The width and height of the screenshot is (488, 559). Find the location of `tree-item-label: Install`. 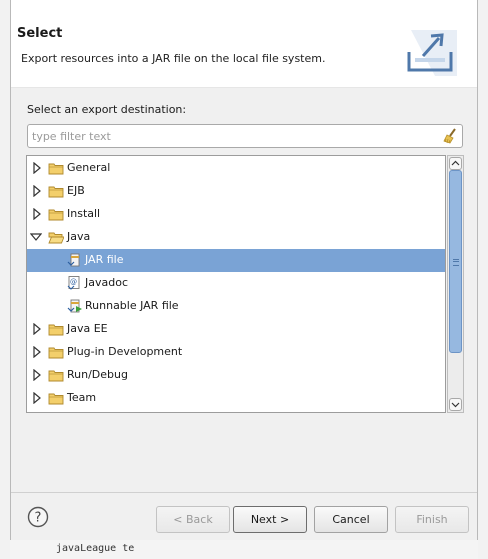

tree-item-label: Install is located at coordinates (84, 213).